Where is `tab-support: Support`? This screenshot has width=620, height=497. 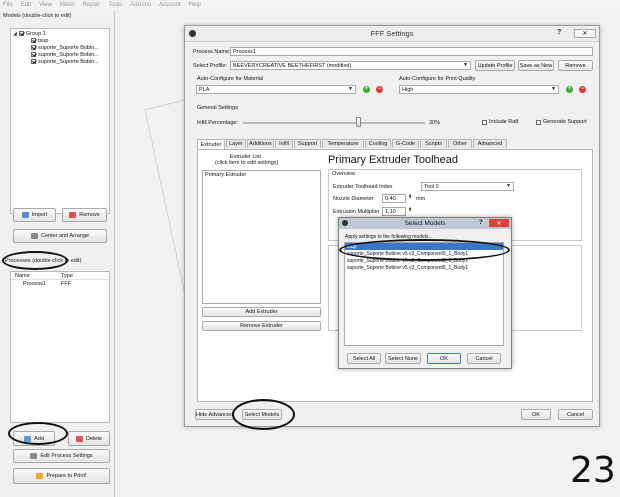
tab-support: Support is located at coordinates (307, 143).